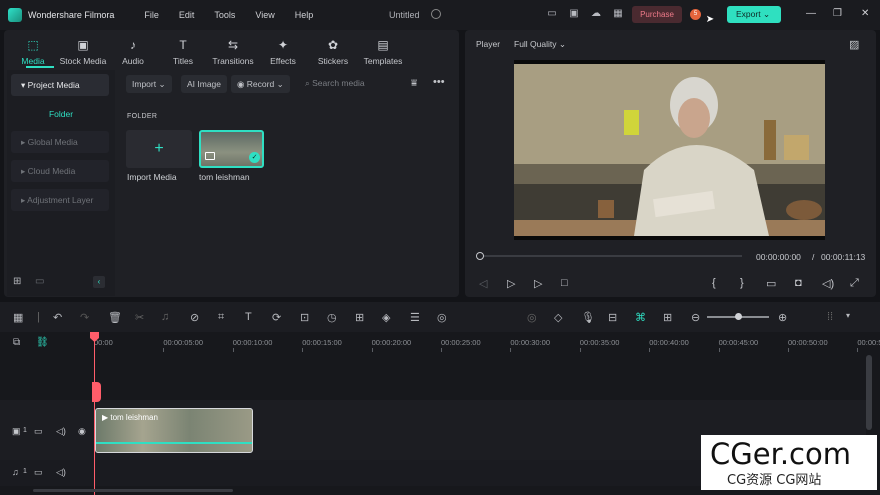 The width and height of the screenshot is (880, 495). What do you see at coordinates (133, 490) in the screenshot?
I see `horizontal-scrollbar` at bounding box center [133, 490].